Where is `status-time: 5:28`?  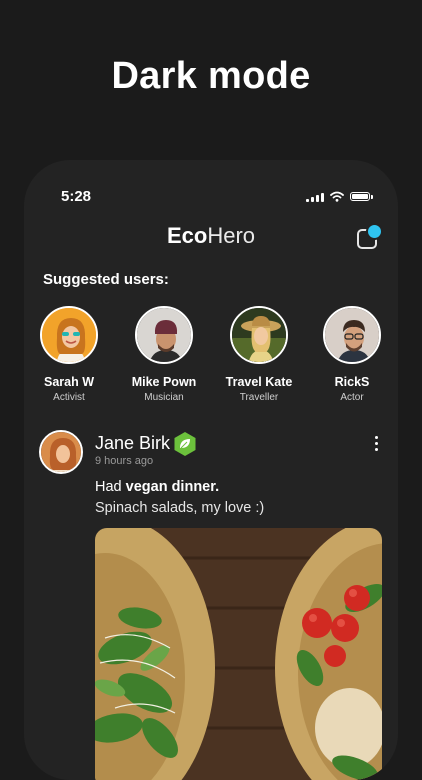 status-time: 5:28 is located at coordinates (76, 196).